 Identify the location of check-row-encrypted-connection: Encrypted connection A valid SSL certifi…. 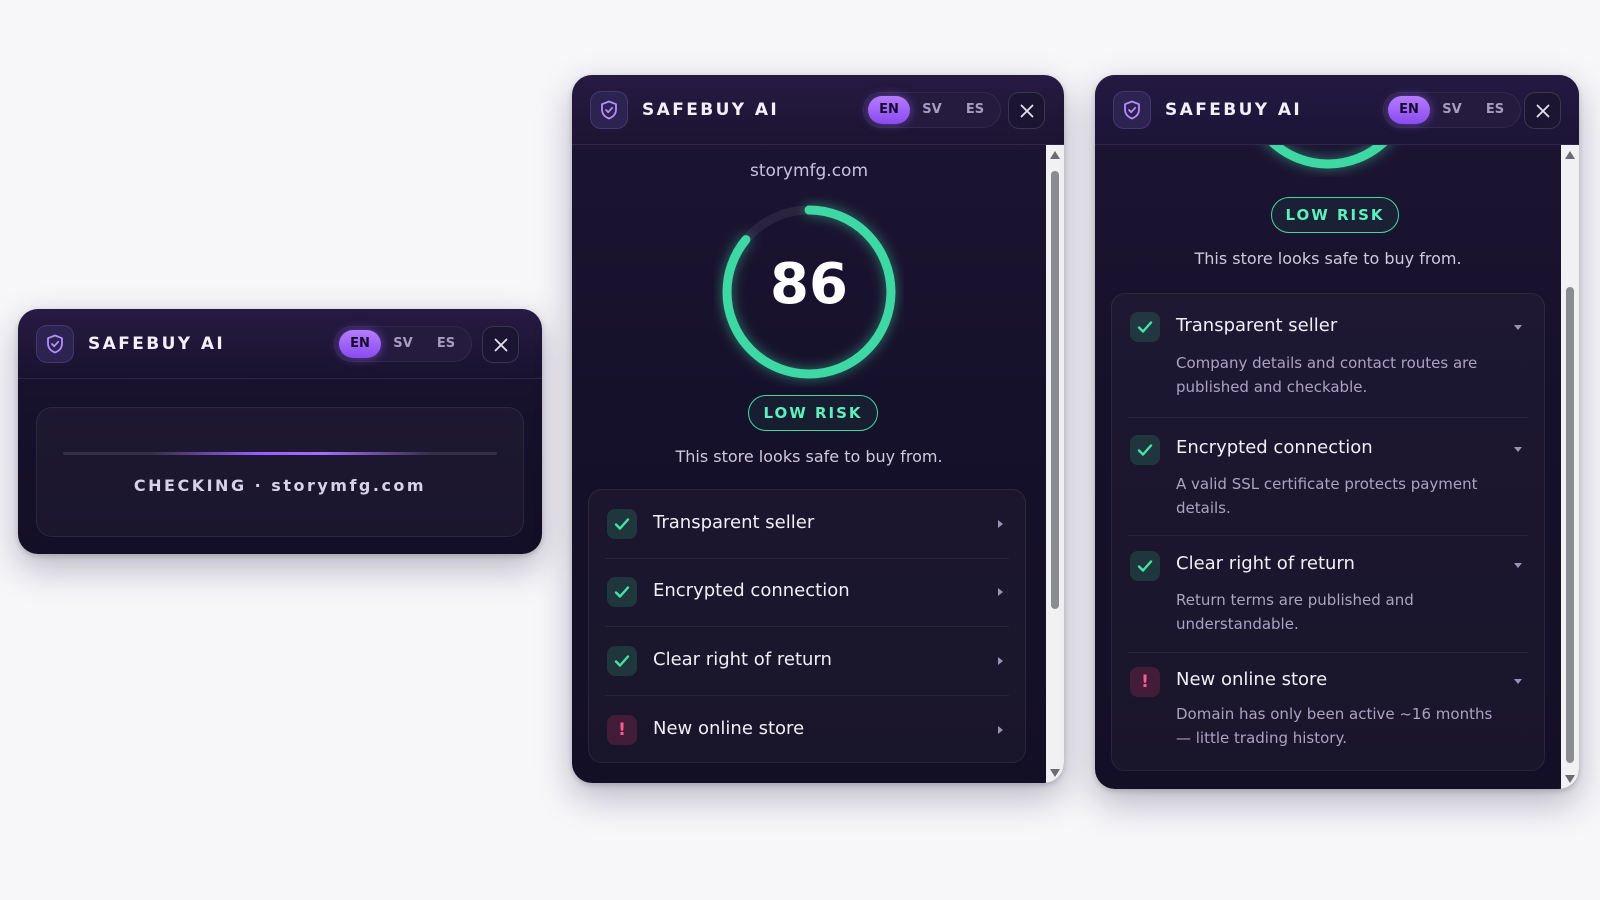
(1328, 476).